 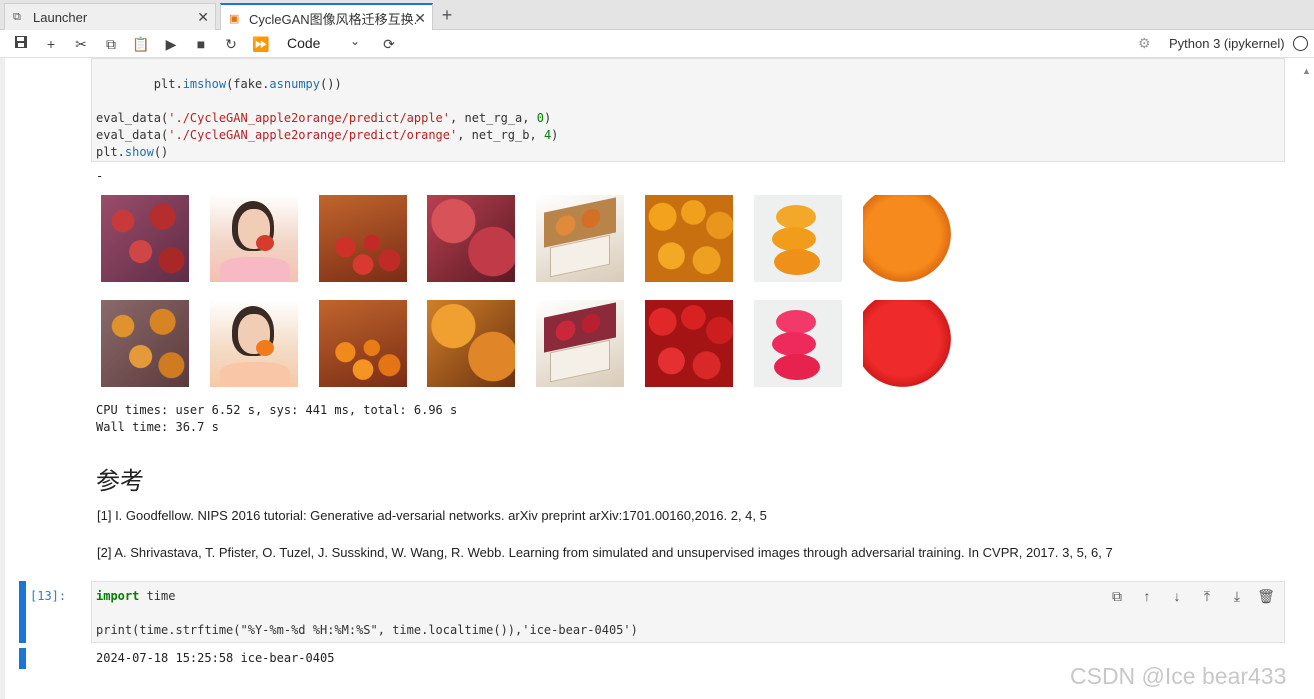 I want to click on tab-notebook: ▣ CycleGAN图像风格迁移互换. ✕, so click(x=326, y=17).